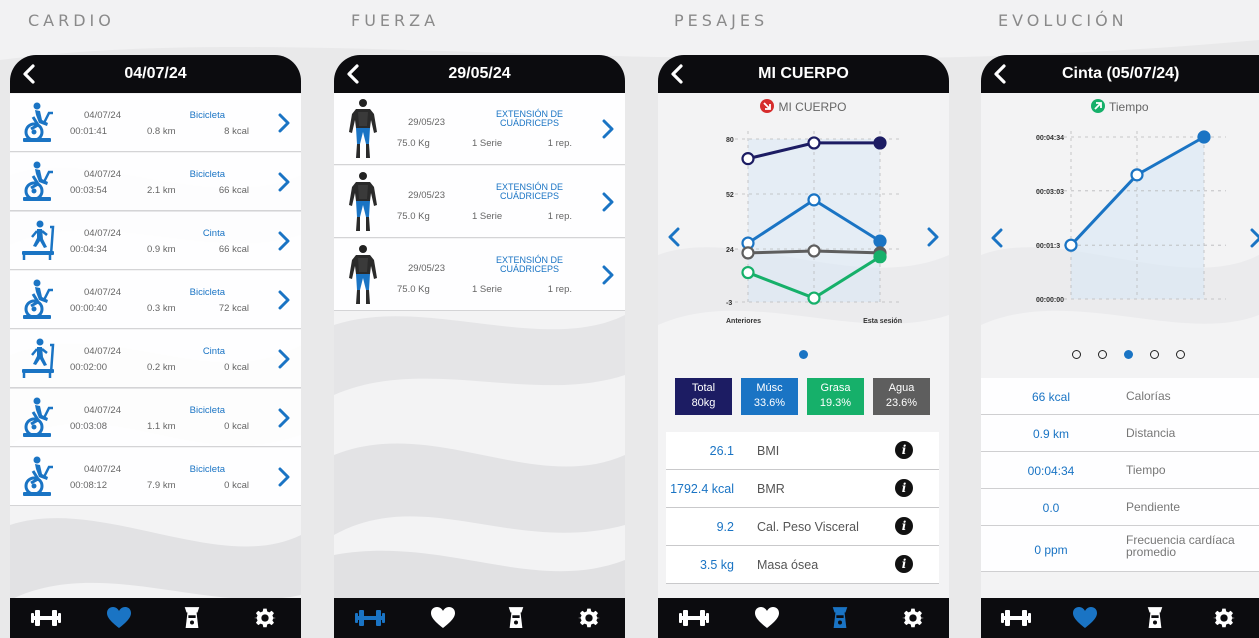 The image size is (1259, 638). Describe the element at coordinates (835, 396) in the screenshot. I see `composition-box: Grasa 19.3%` at that location.